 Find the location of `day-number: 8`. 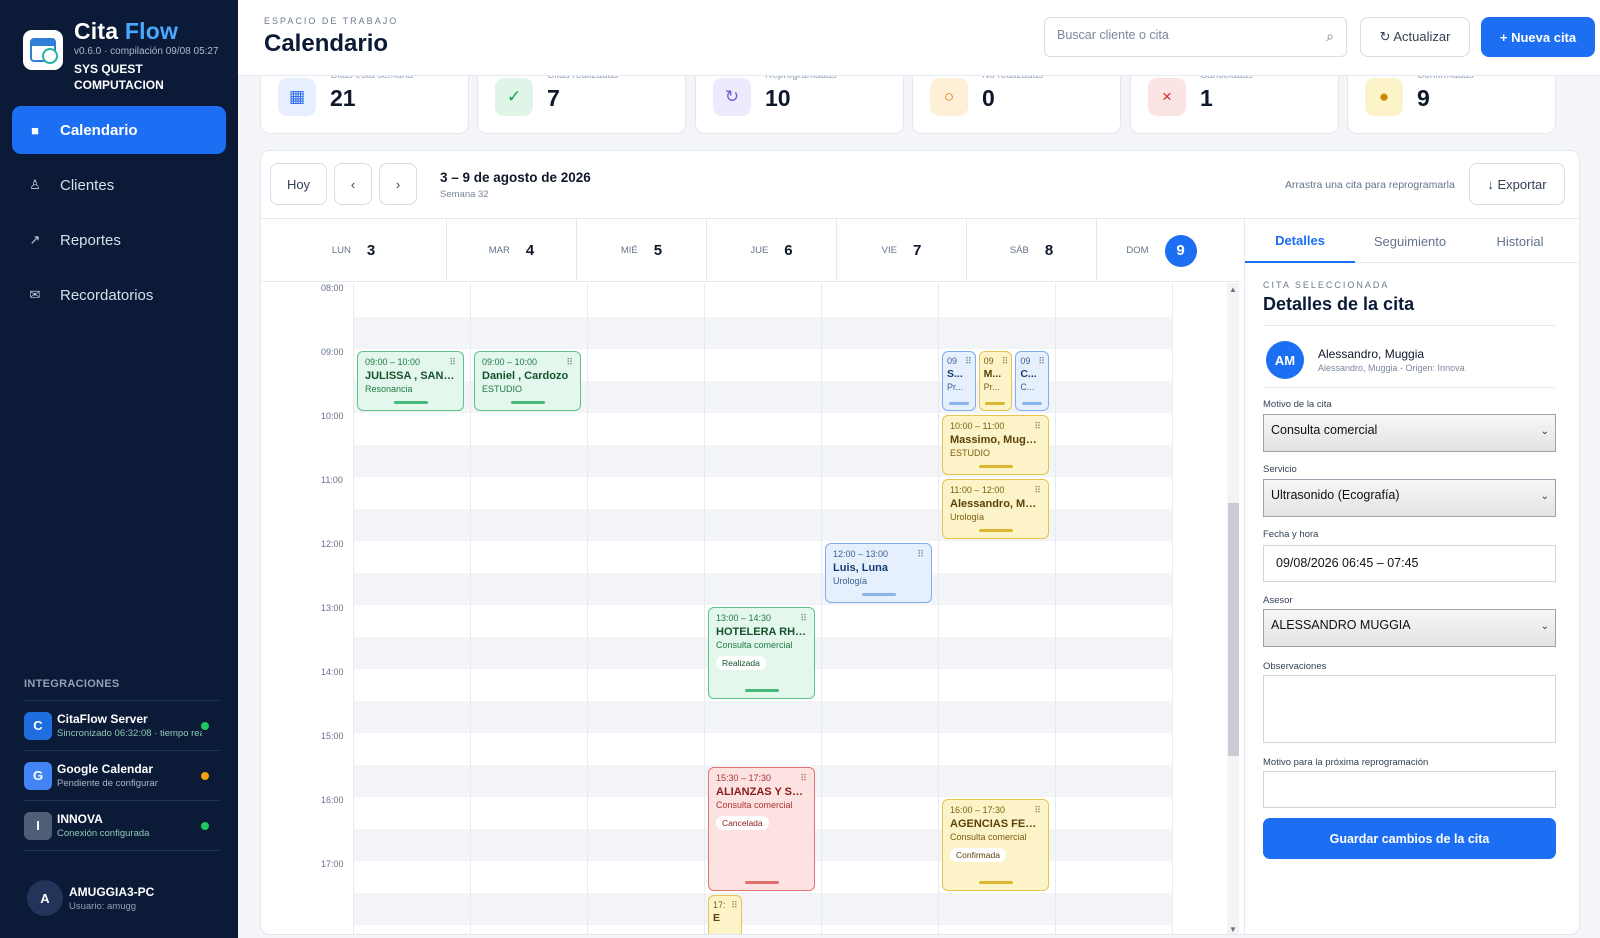

day-number: 8 is located at coordinates (1049, 250).